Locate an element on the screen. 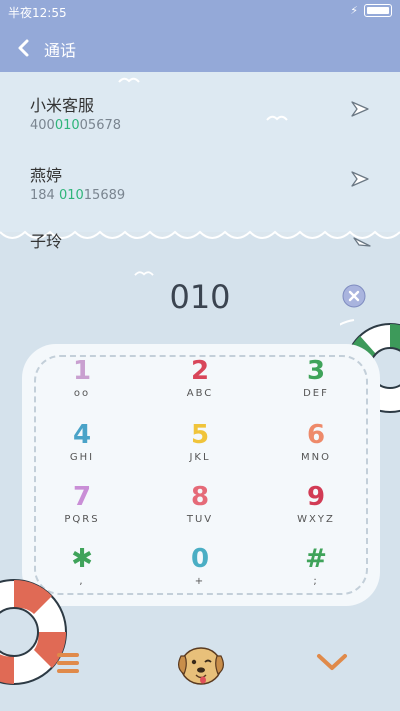  key-letters: oo is located at coordinates (82, 393).